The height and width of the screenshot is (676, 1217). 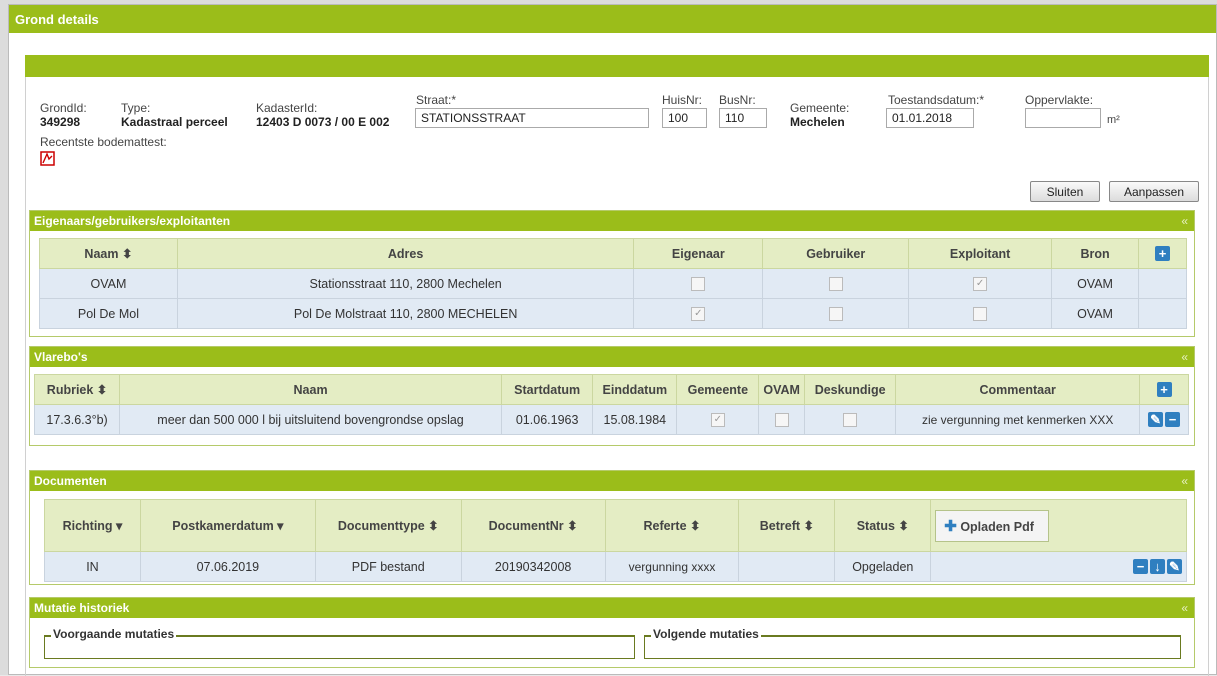 I want to click on col-einddatum: Einddatum, so click(x=635, y=389).